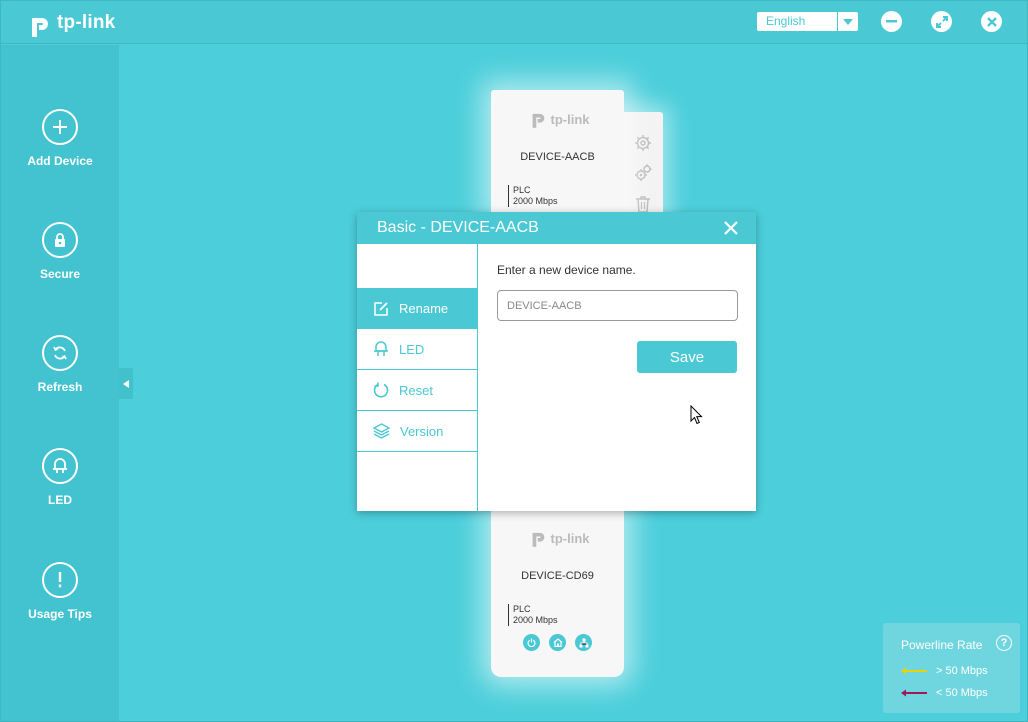 The width and height of the screenshot is (1028, 722). What do you see at coordinates (86, 22) in the screenshot?
I see `brand-name: tp-link` at bounding box center [86, 22].